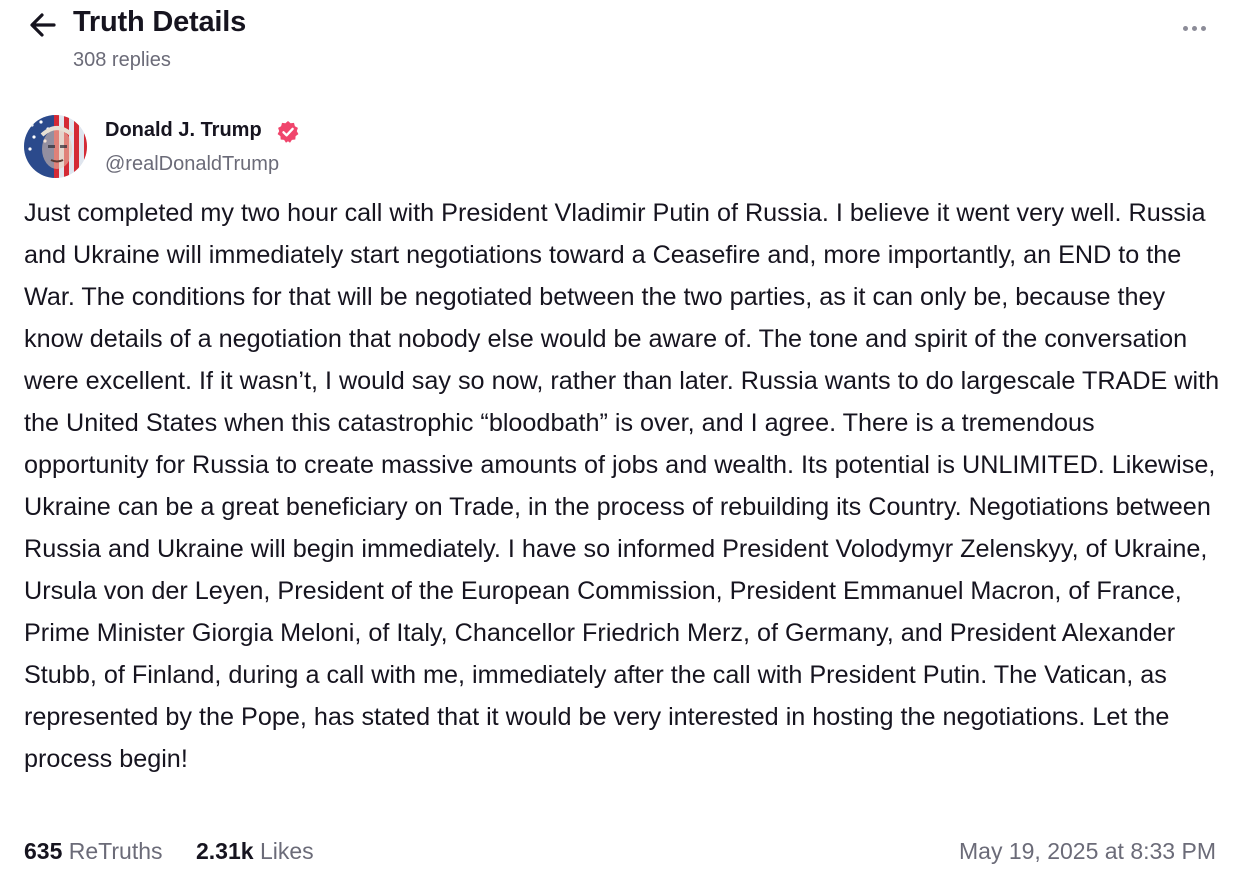 This screenshot has width=1242, height=879. Describe the element at coordinates (55, 146) in the screenshot. I see `avatar` at that location.